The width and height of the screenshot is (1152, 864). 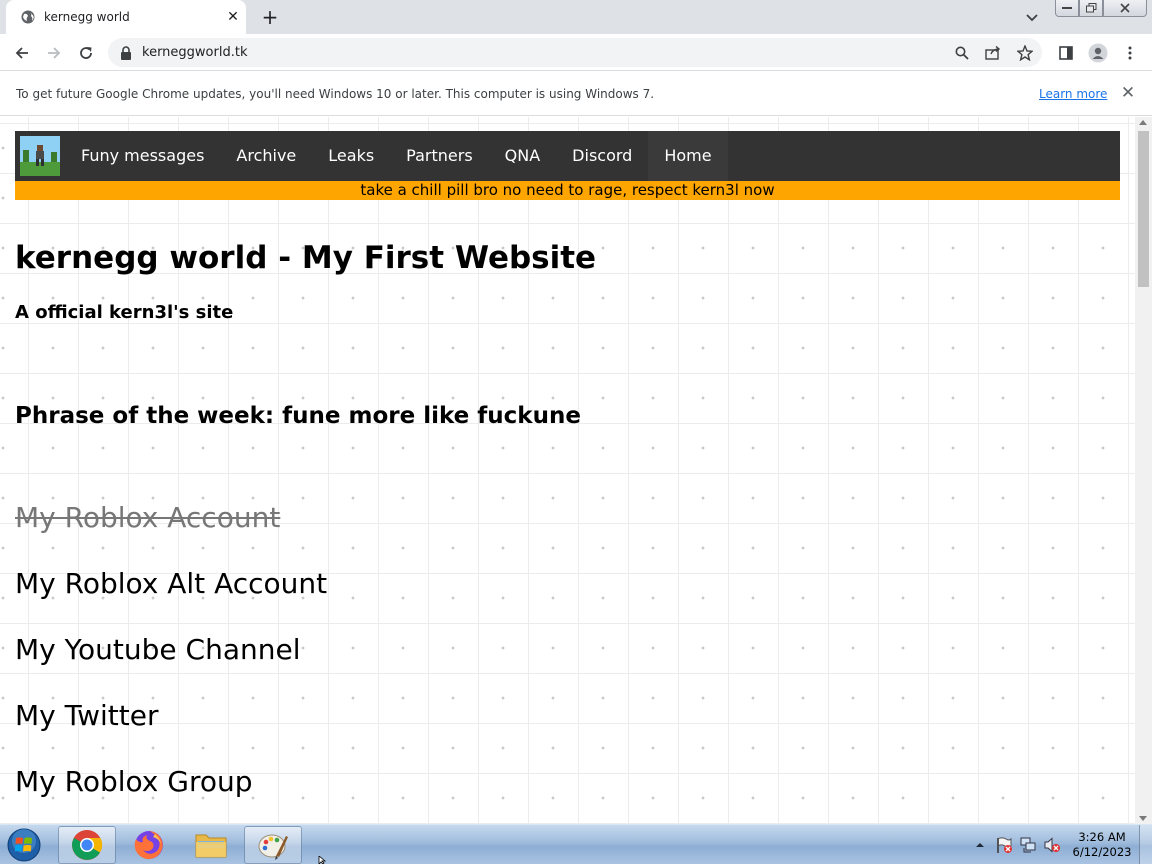 I want to click on volume-muted-icon, so click(x=1052, y=845).